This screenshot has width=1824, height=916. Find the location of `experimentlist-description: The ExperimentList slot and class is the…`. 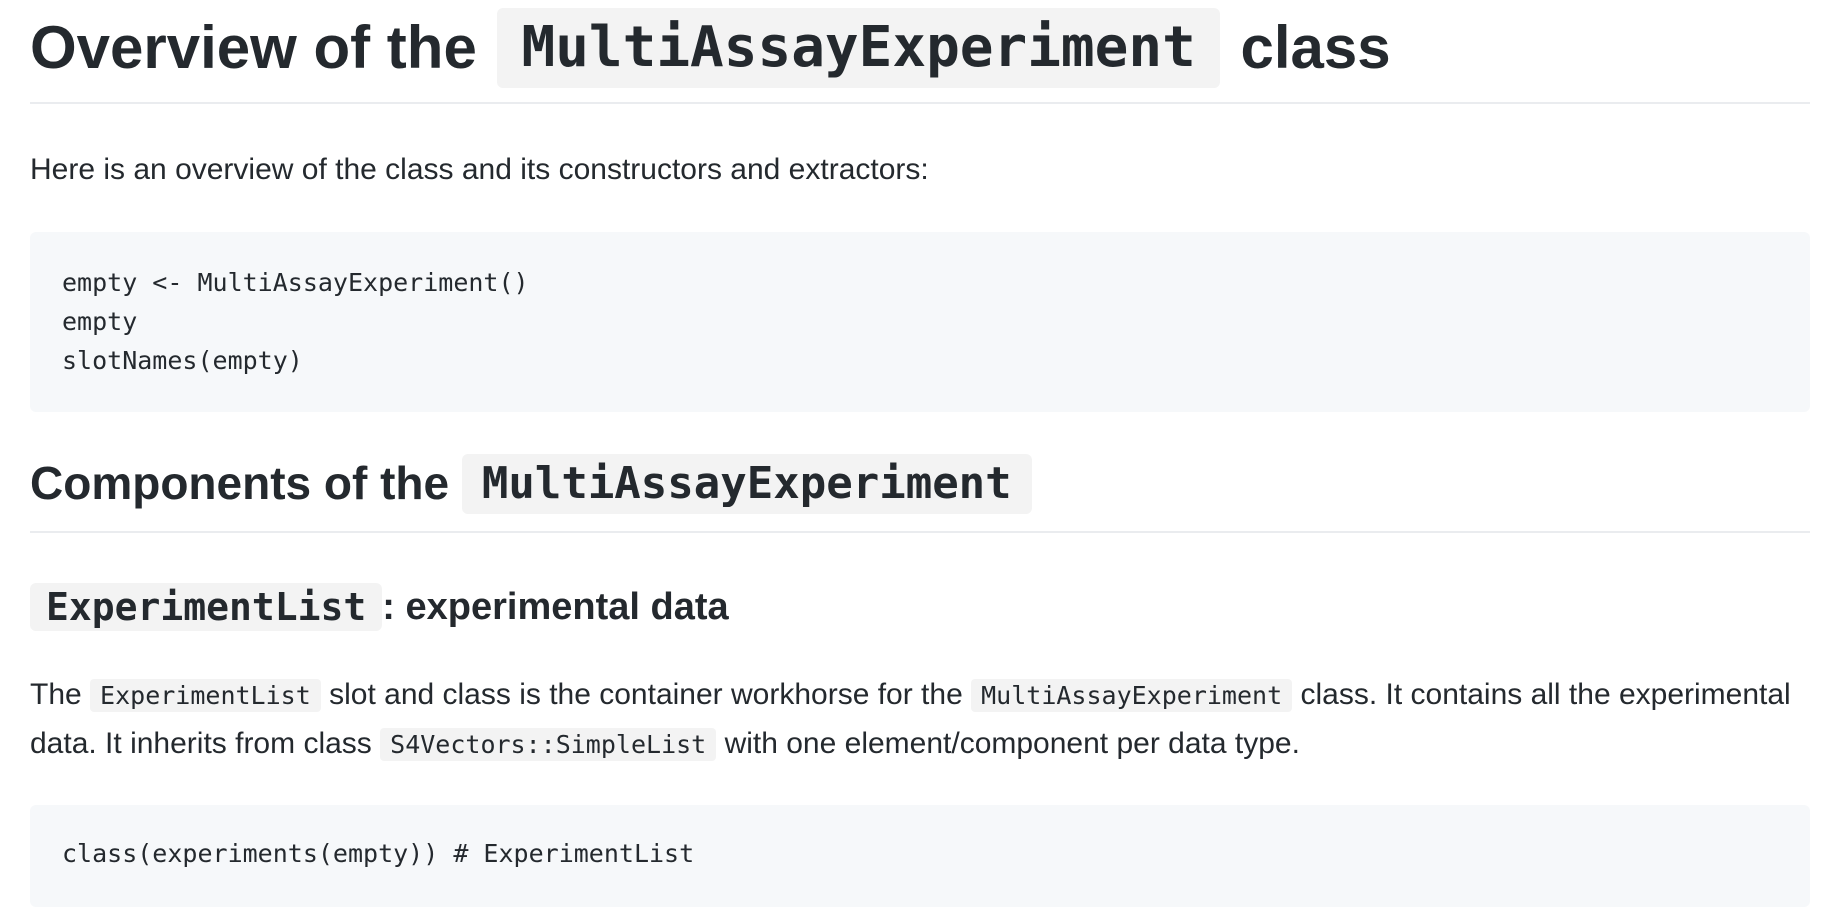

experimentlist-description: The ExperimentList slot and class is the… is located at coordinates (920, 719).